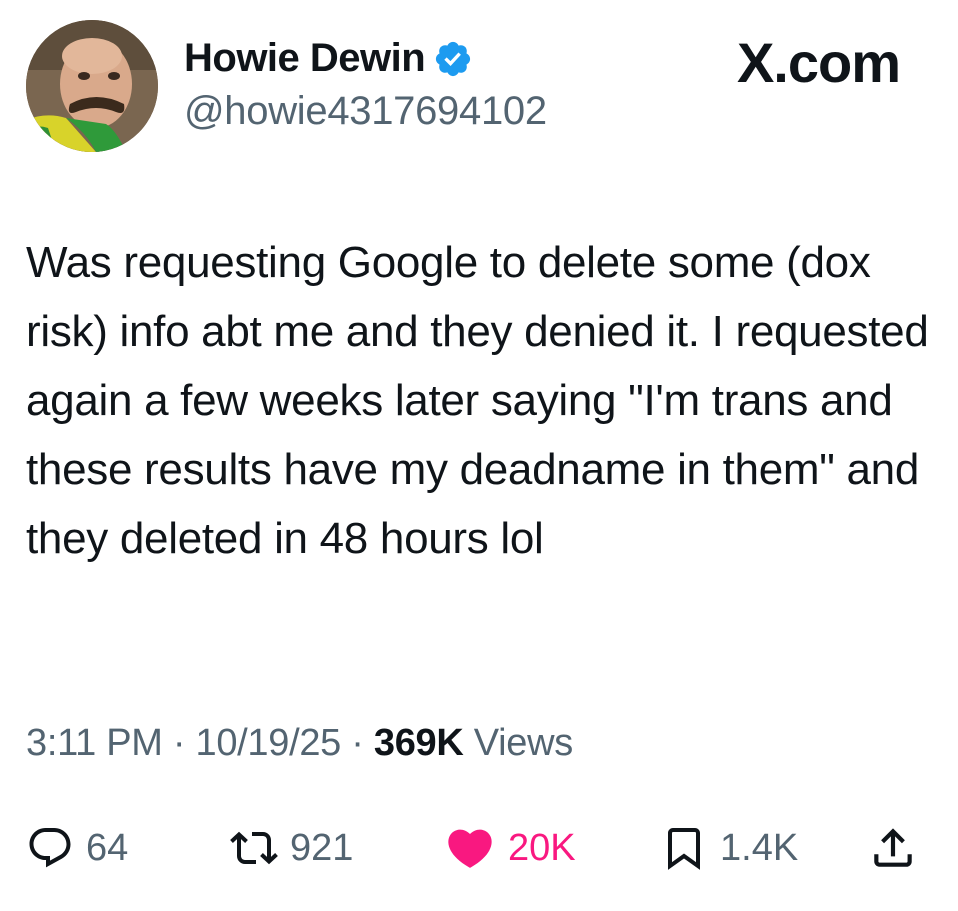  I want to click on like-count: 20K, so click(542, 847).